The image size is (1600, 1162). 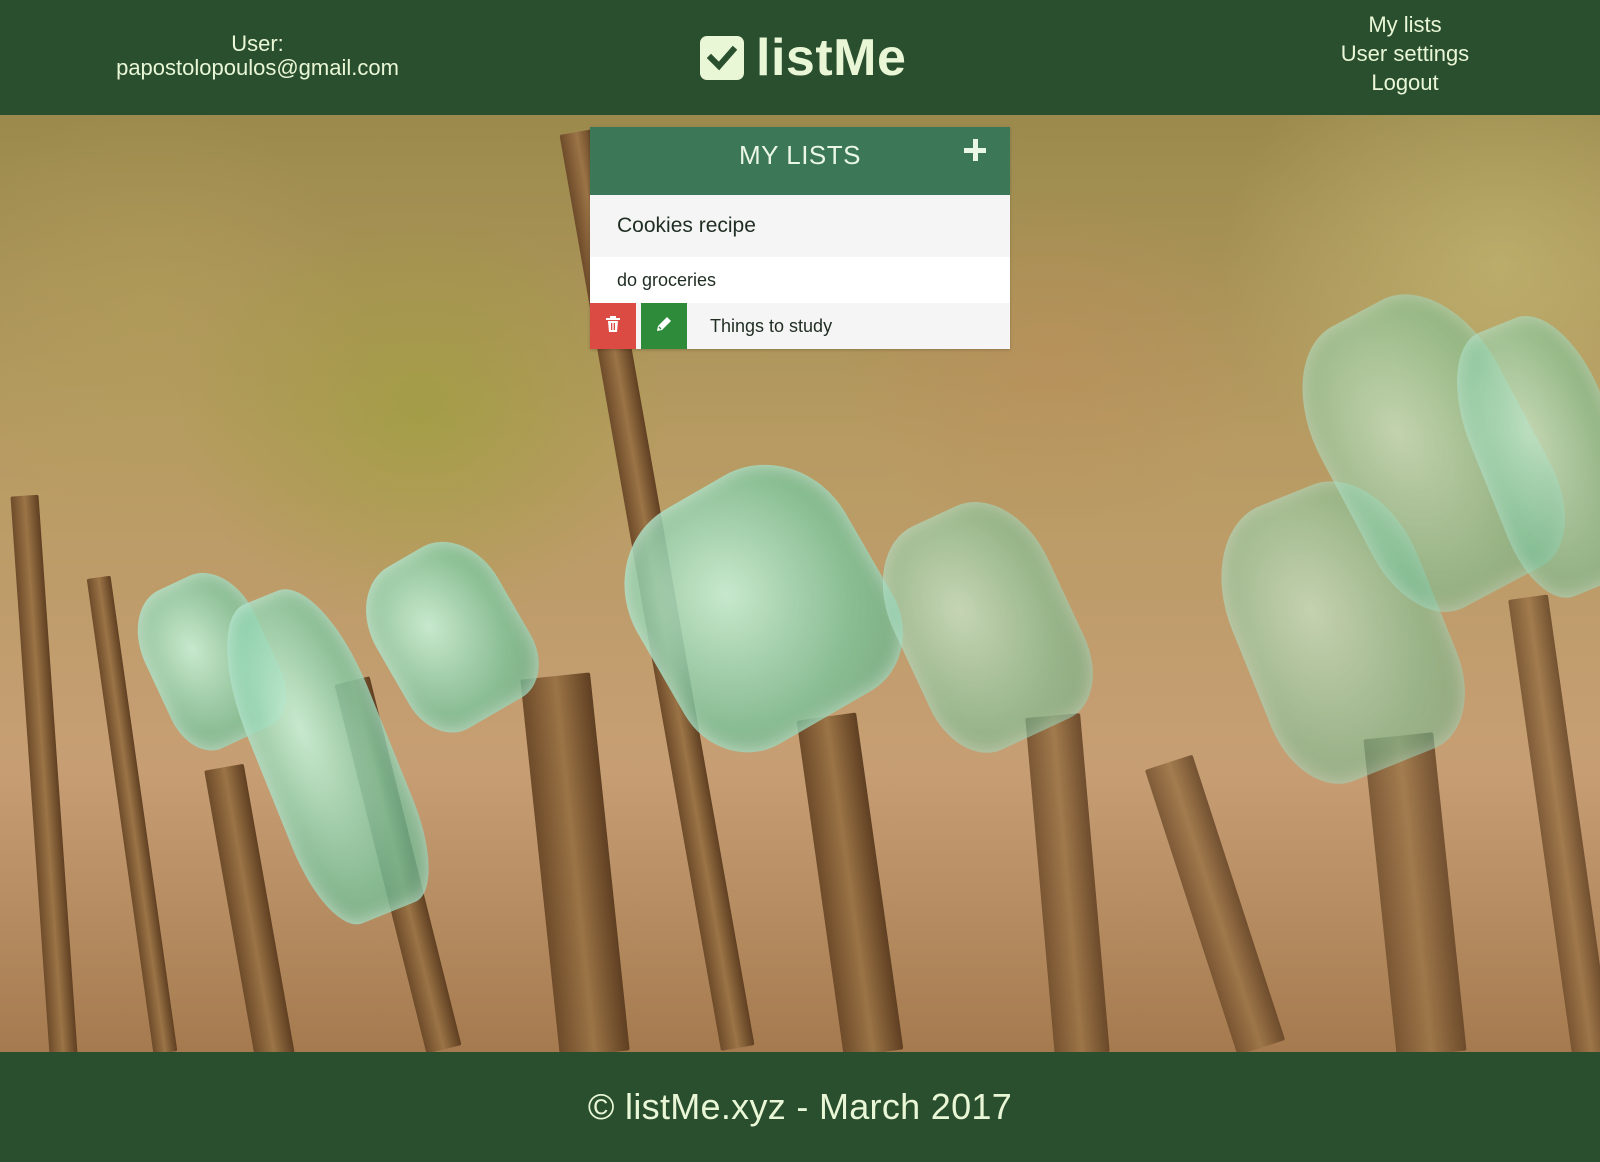 What do you see at coordinates (1405, 24) in the screenshot?
I see `nav-my-lists: My lists` at bounding box center [1405, 24].